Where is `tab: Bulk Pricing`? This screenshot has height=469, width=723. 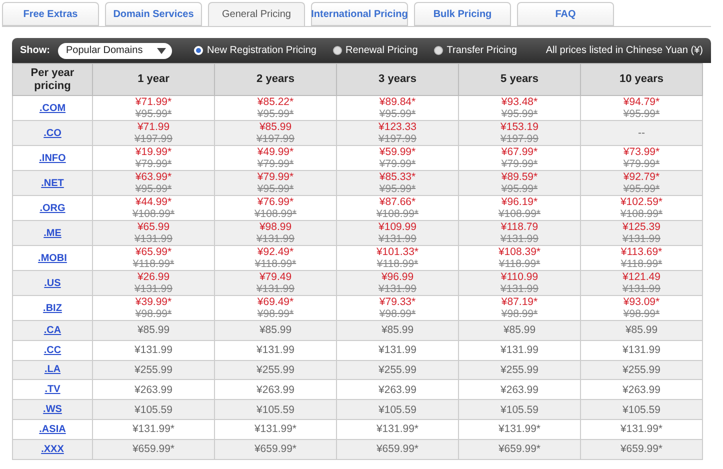 tab: Bulk Pricing is located at coordinates (462, 14).